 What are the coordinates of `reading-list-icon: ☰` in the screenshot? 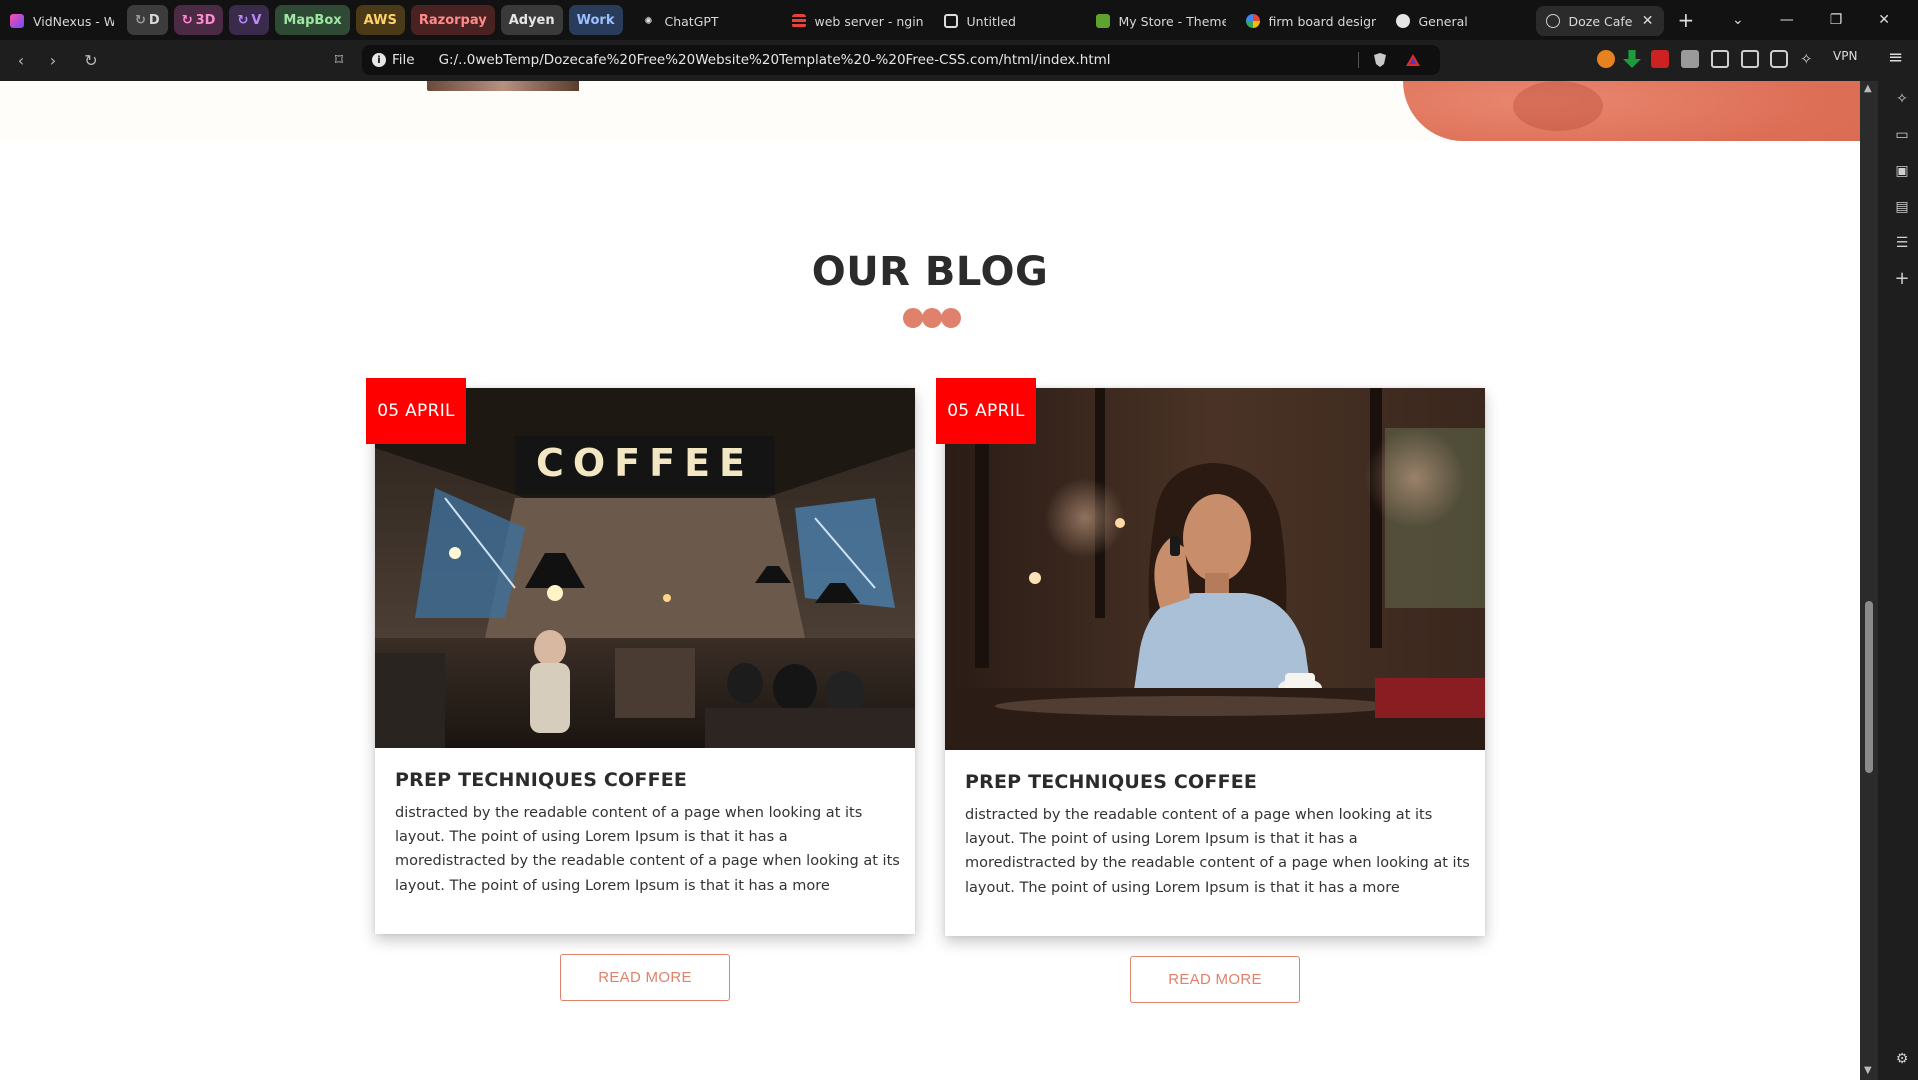 It's located at (1902, 243).